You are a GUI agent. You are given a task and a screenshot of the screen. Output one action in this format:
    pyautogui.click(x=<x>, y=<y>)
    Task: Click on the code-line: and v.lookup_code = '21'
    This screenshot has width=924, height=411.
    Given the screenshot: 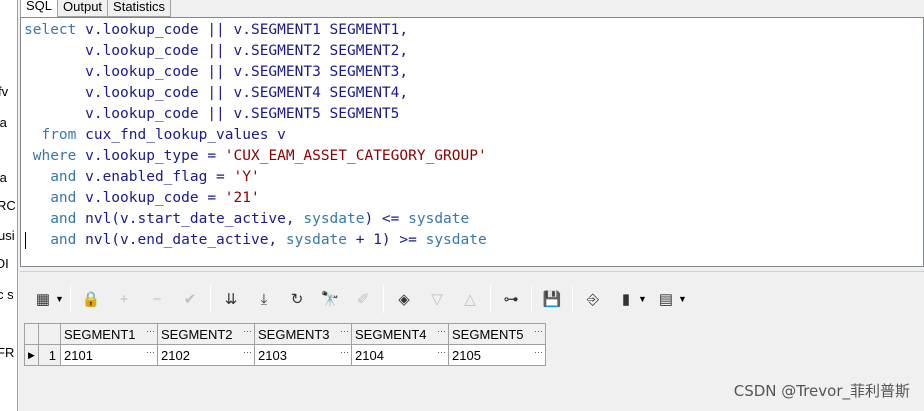 What is the action you would take?
    pyautogui.click(x=255, y=198)
    